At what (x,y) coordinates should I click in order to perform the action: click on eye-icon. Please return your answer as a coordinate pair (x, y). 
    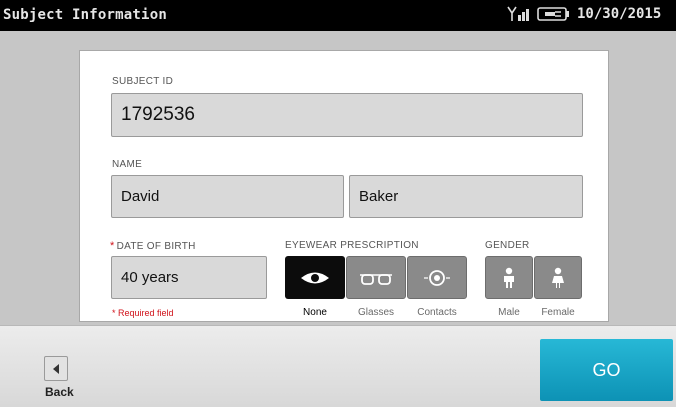
    Looking at the image, I should click on (315, 277).